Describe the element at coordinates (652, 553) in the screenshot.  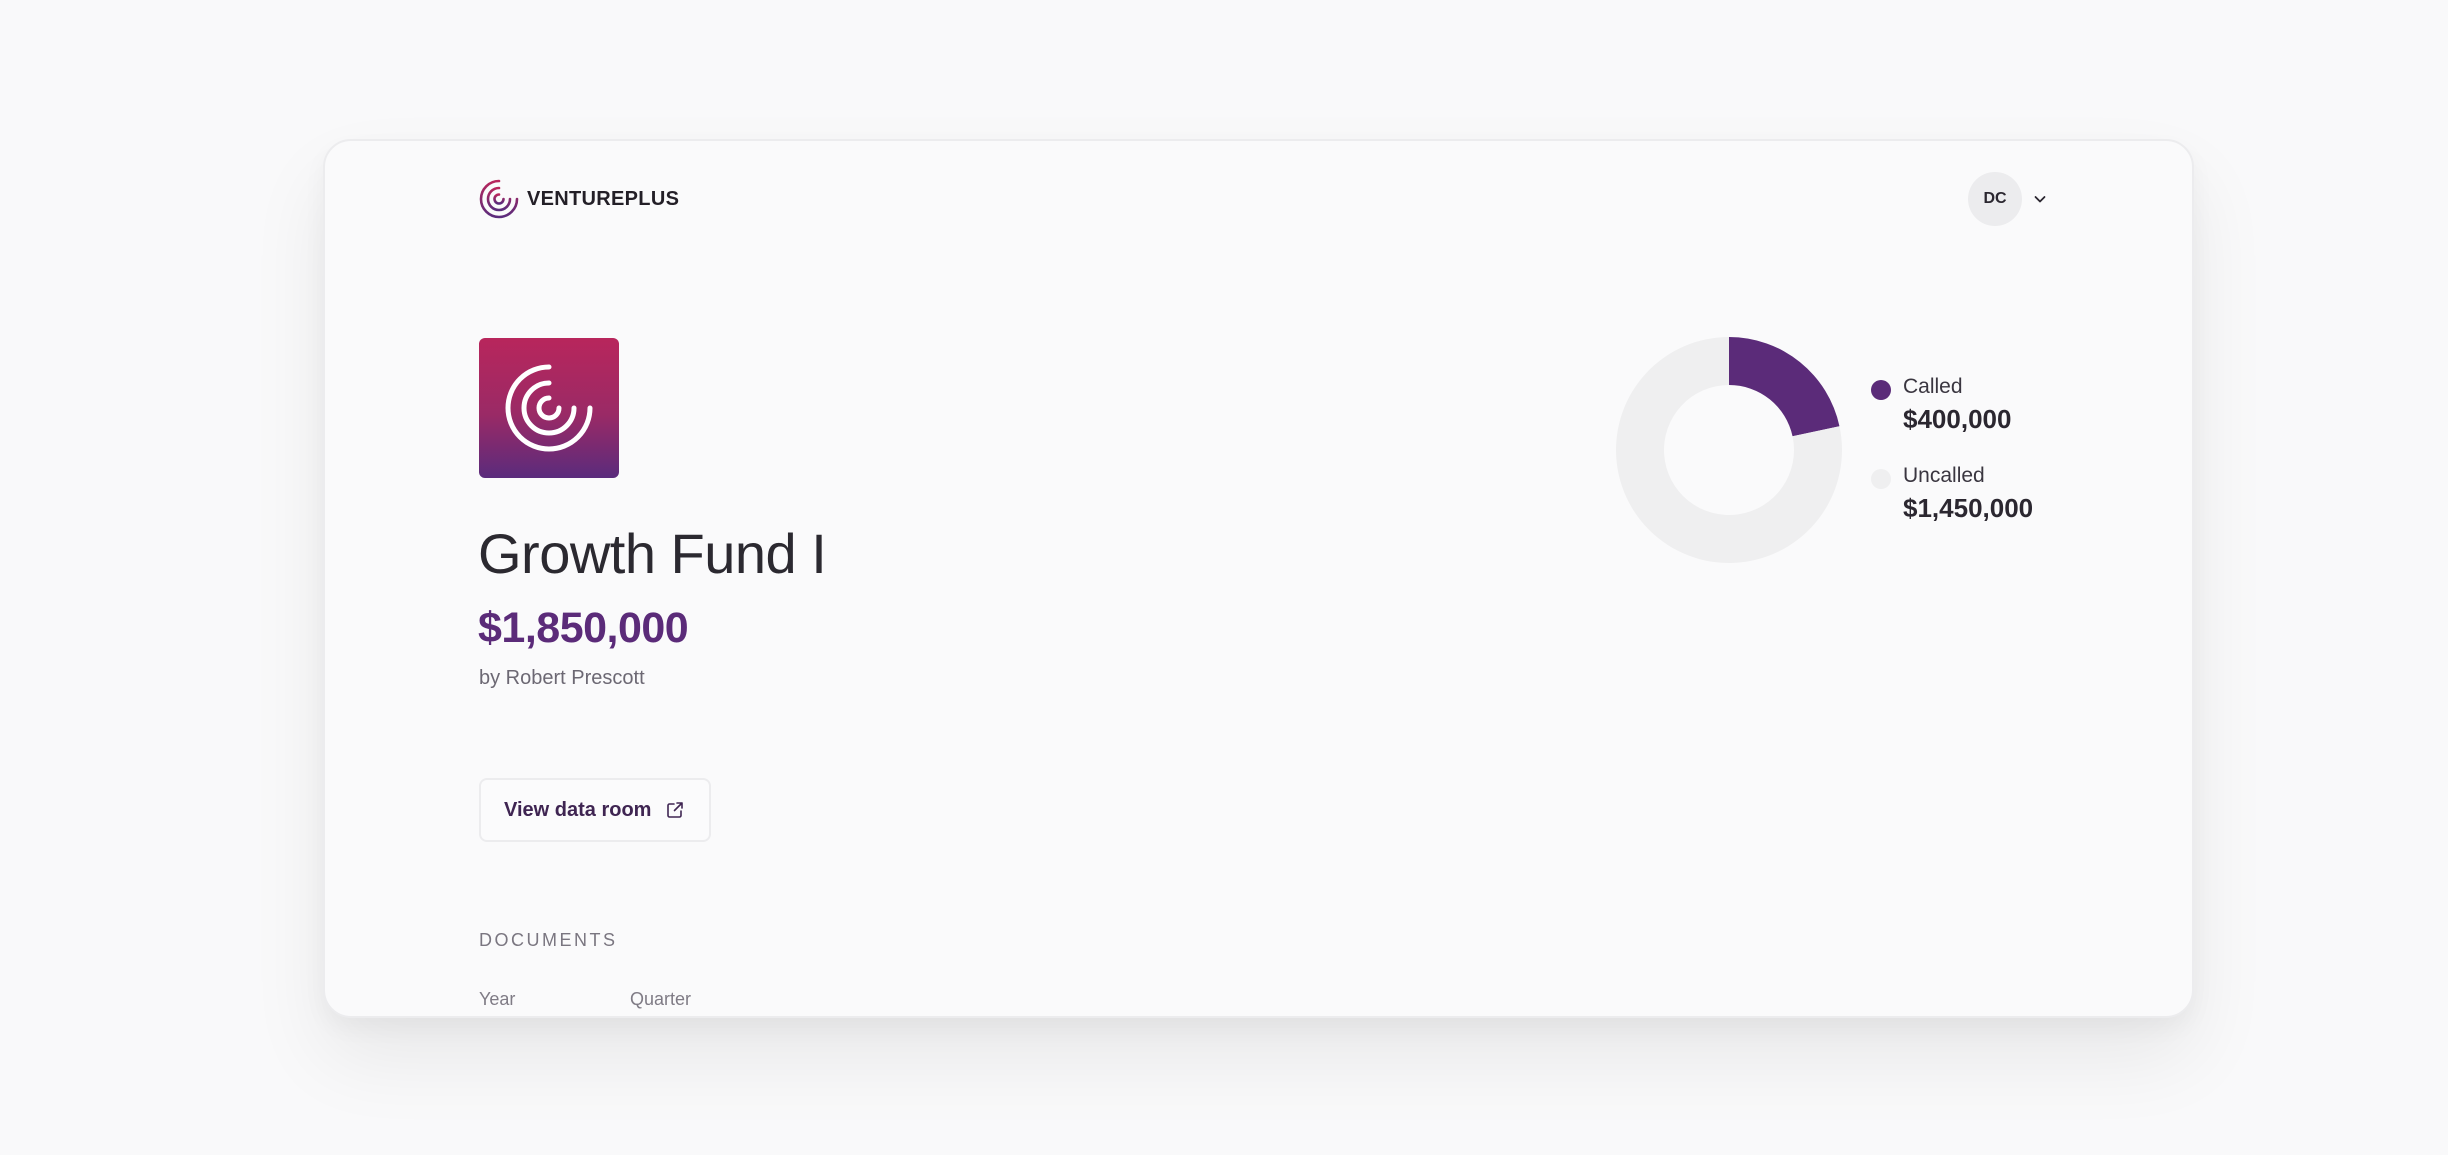
I see `fund-name: Growth Fund I` at that location.